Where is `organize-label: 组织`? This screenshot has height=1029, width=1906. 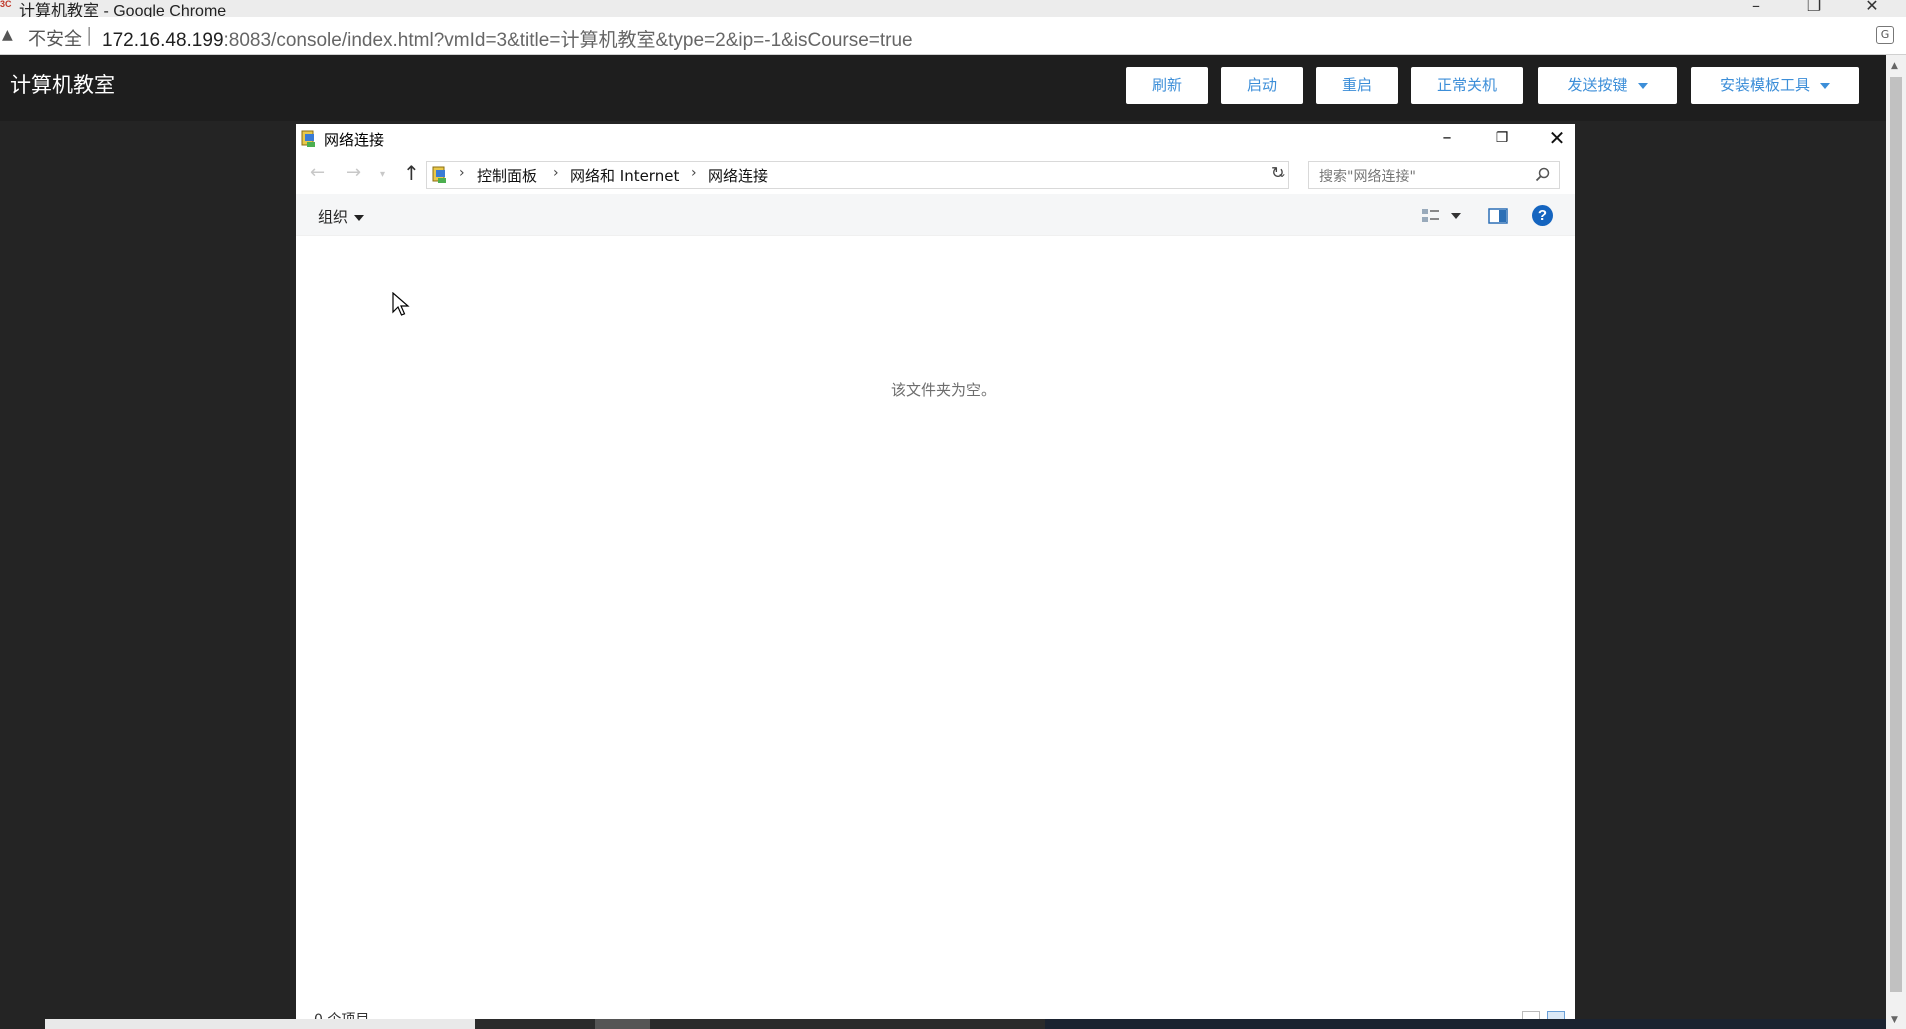 organize-label: 组织 is located at coordinates (333, 217).